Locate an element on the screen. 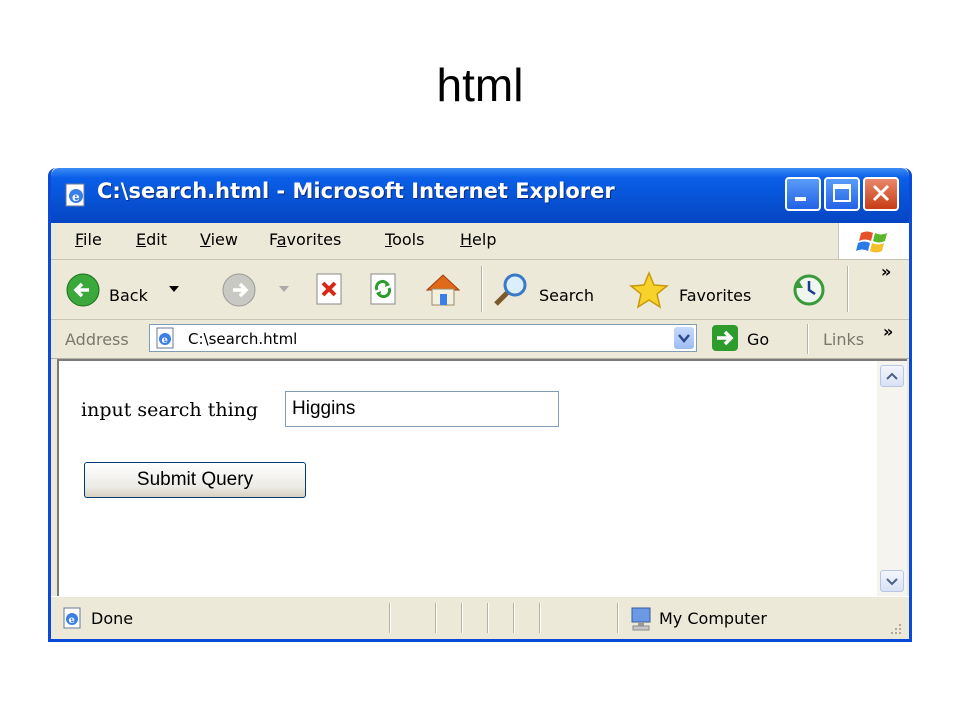  favorites-button: Favorites is located at coordinates (702, 289).